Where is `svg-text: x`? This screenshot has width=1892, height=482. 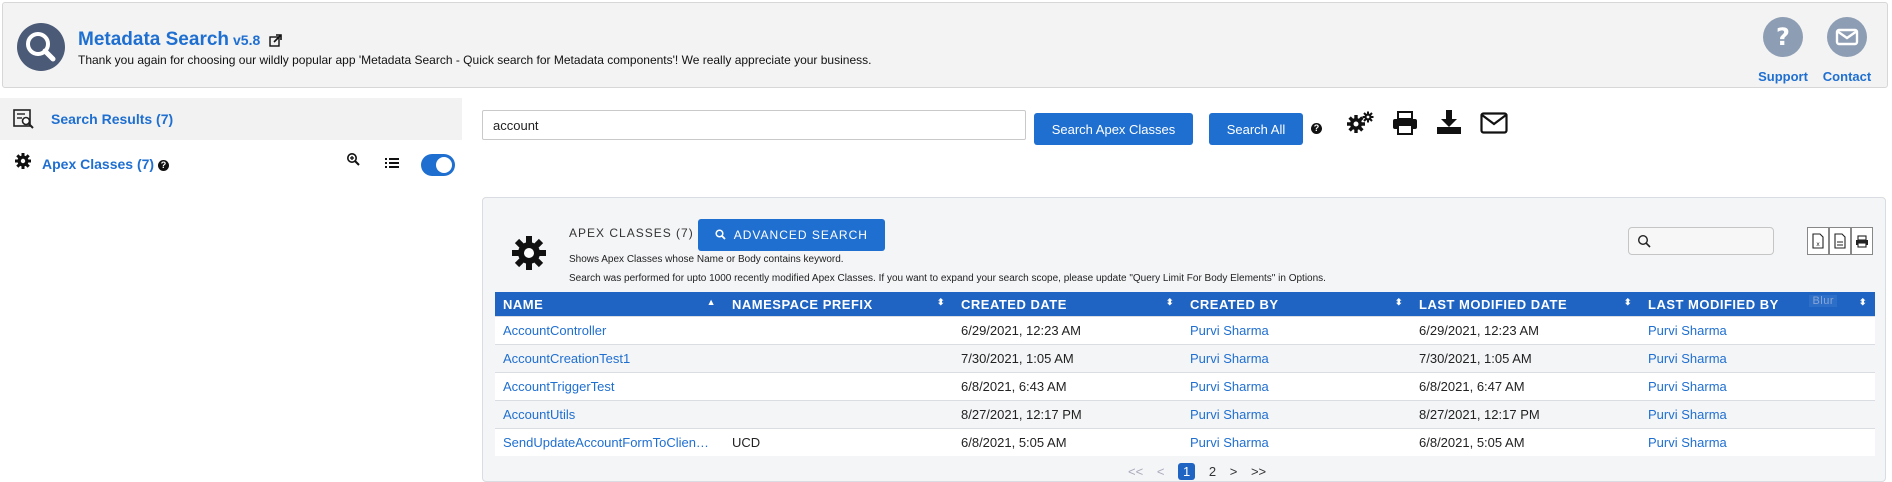
svg-text: x is located at coordinates (1818, 244).